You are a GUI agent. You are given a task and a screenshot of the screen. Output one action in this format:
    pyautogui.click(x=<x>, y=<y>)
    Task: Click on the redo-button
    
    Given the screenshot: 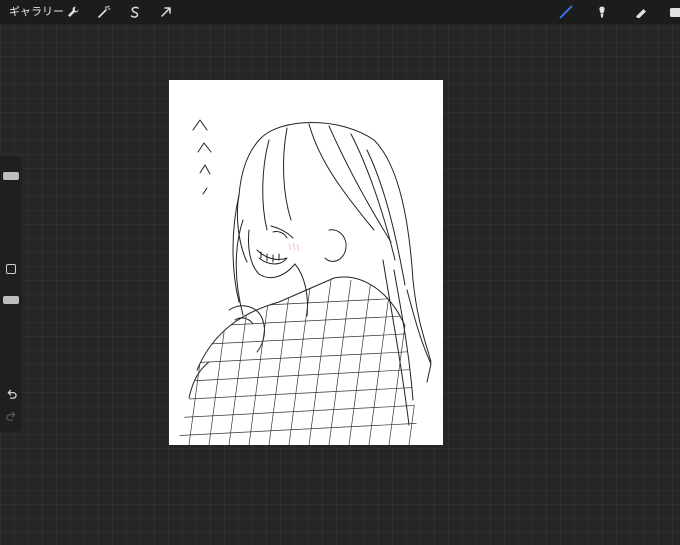 What is the action you would take?
    pyautogui.click(x=11, y=416)
    